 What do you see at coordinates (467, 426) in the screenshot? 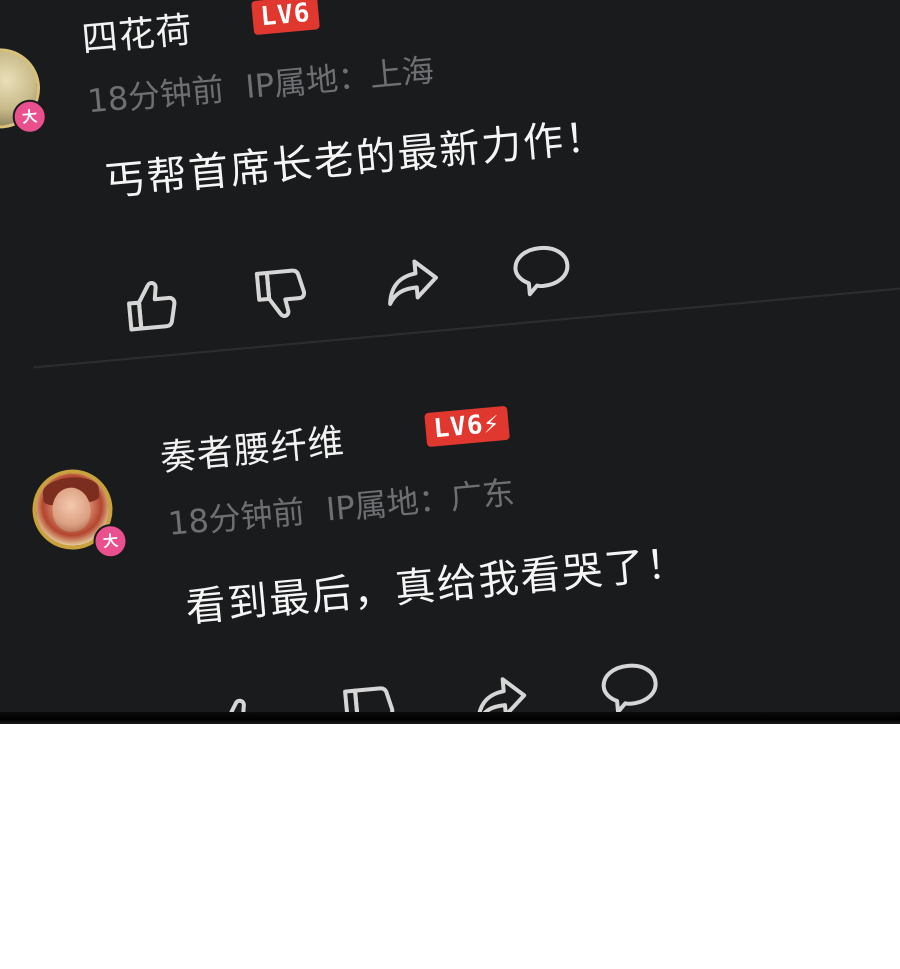
I see `level-badge: LV6⚡` at bounding box center [467, 426].